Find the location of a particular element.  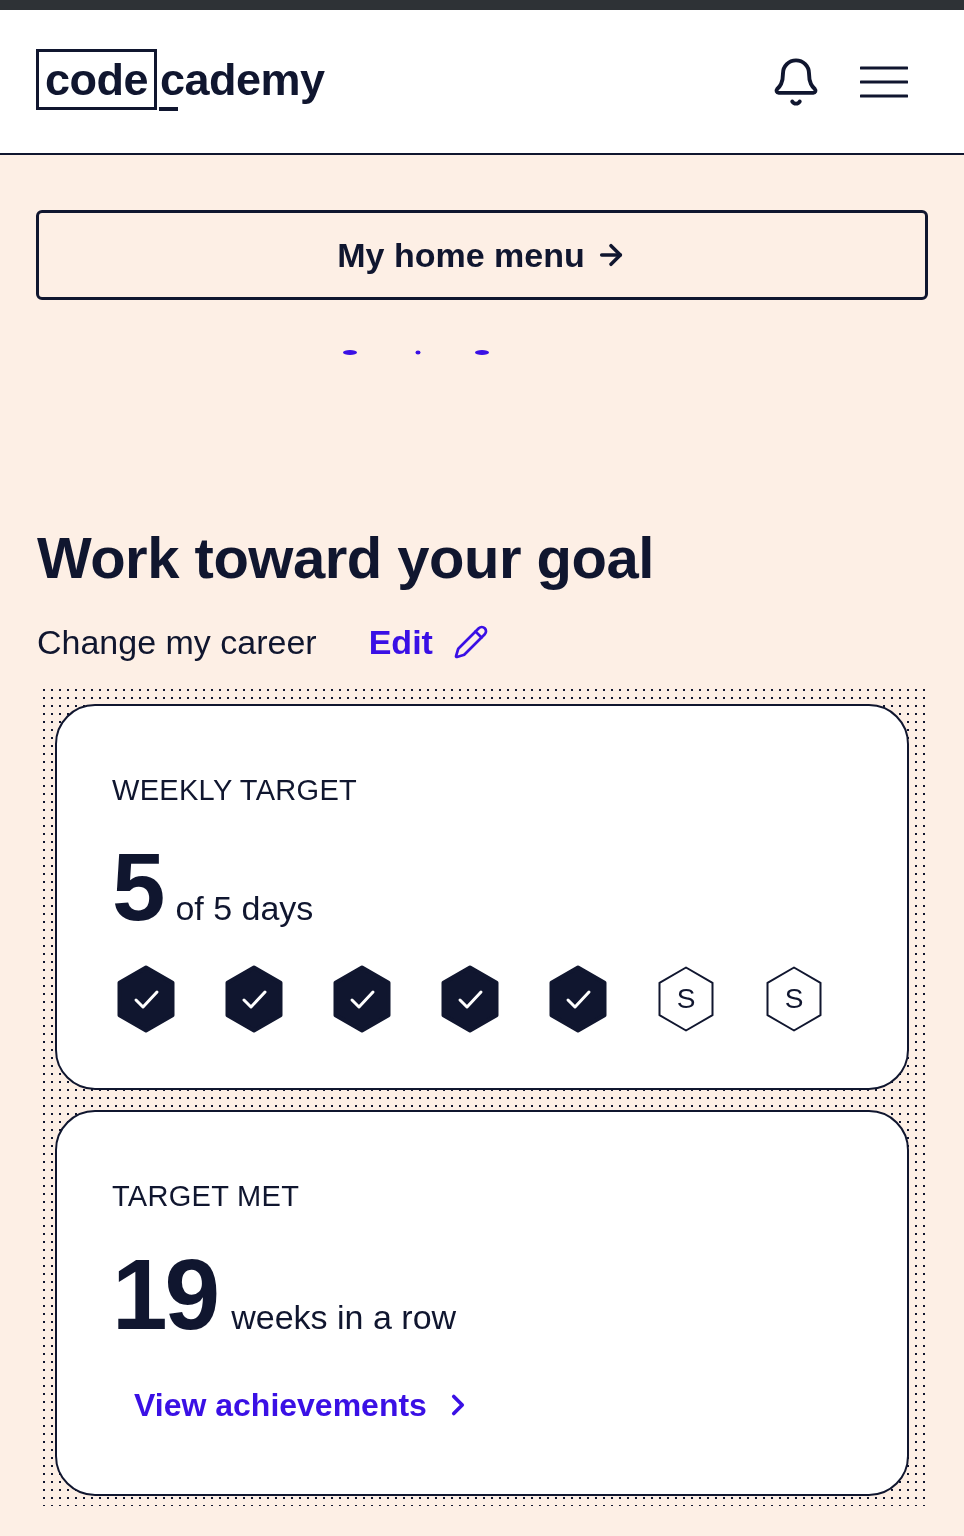

edit-link: Edit is located at coordinates (400, 642).